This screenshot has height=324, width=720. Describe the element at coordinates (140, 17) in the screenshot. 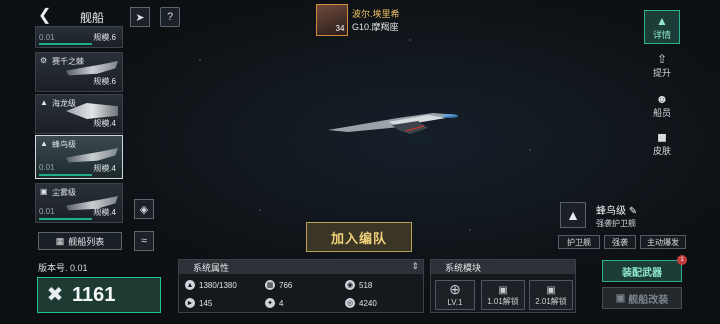

I see `rocket-icon: ➤` at that location.